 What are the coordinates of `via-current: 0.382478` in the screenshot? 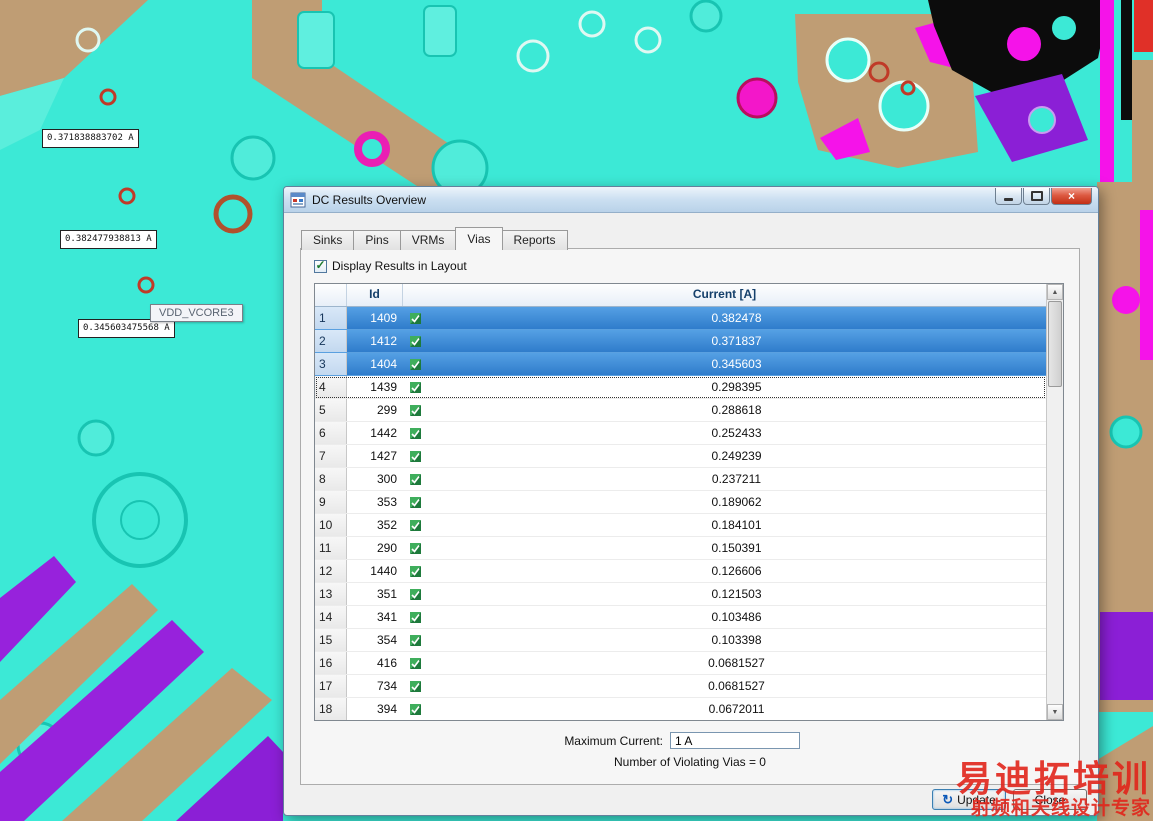 It's located at (736, 318).